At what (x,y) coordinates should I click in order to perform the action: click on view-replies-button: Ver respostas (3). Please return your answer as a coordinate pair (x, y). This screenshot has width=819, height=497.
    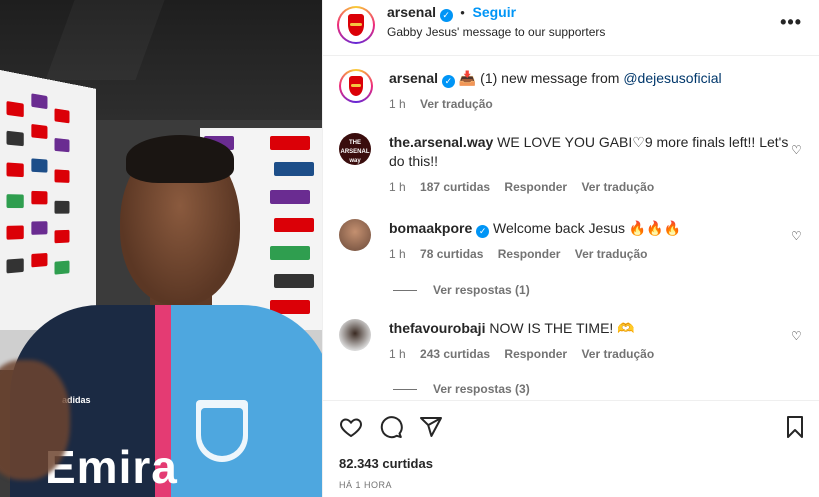
    Looking at the image, I should click on (461, 389).